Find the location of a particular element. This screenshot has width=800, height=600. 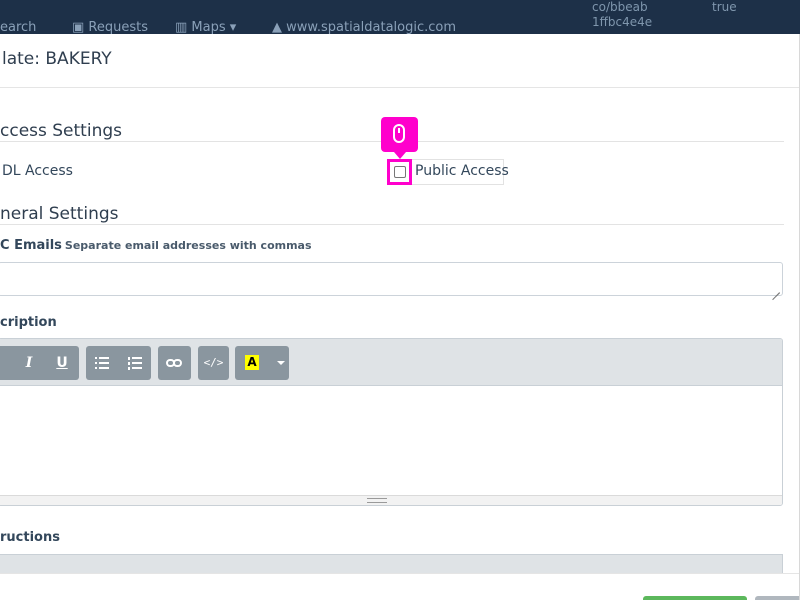

code-view-button: </> is located at coordinates (213, 363).